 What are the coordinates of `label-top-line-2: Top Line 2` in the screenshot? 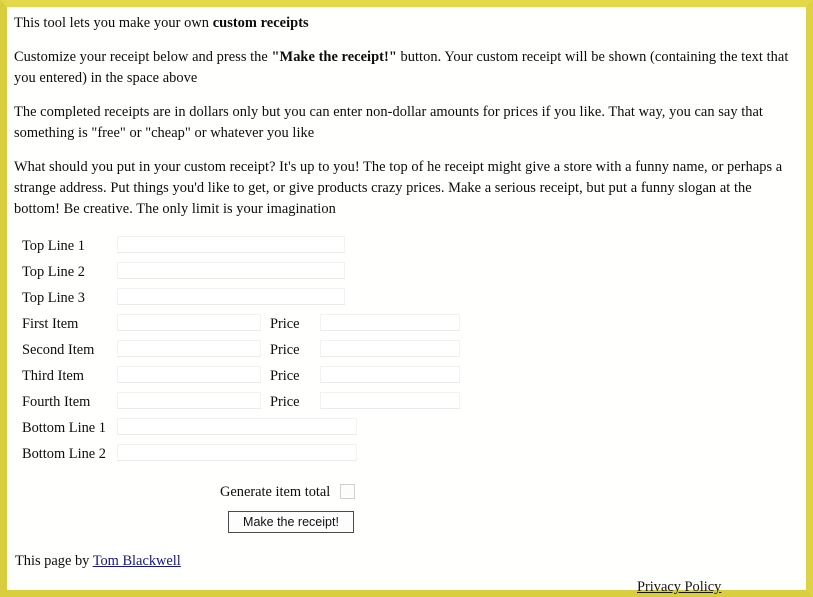 It's located at (53, 272).